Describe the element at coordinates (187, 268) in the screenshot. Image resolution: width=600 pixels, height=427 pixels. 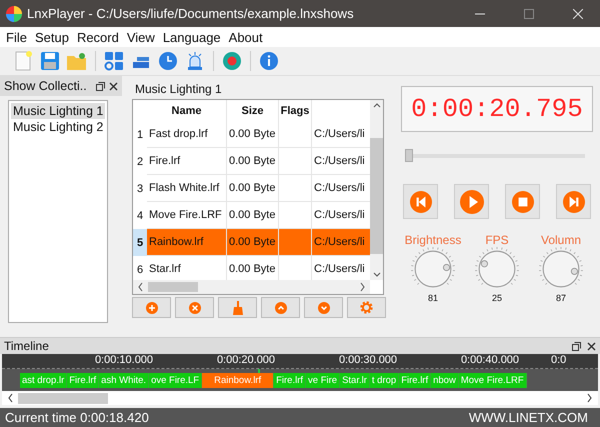
I see `table-cell: Star.lrf` at that location.